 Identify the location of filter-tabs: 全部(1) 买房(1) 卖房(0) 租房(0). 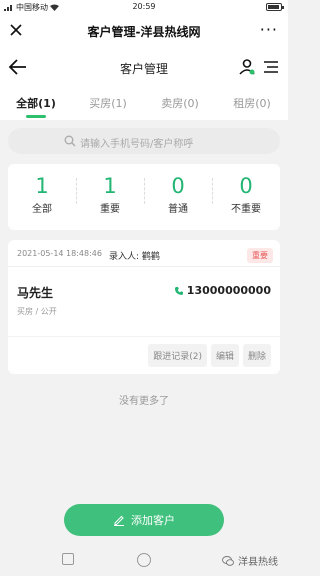
(144, 103).